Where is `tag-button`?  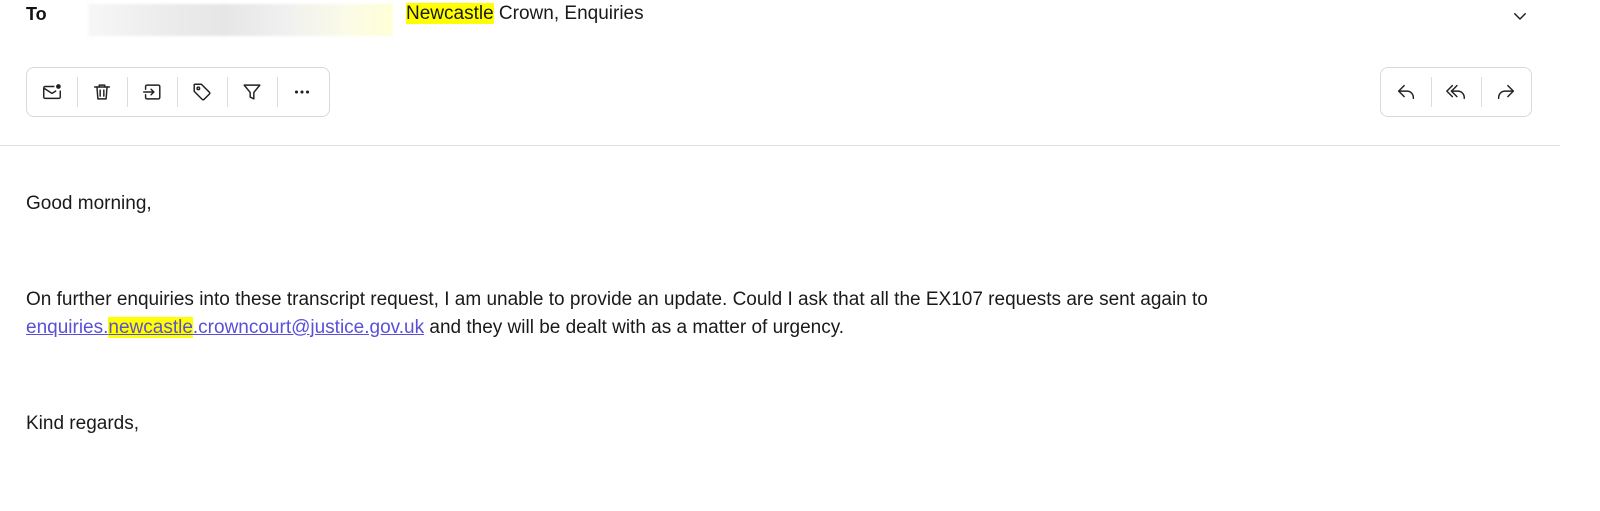
tag-button is located at coordinates (202, 92).